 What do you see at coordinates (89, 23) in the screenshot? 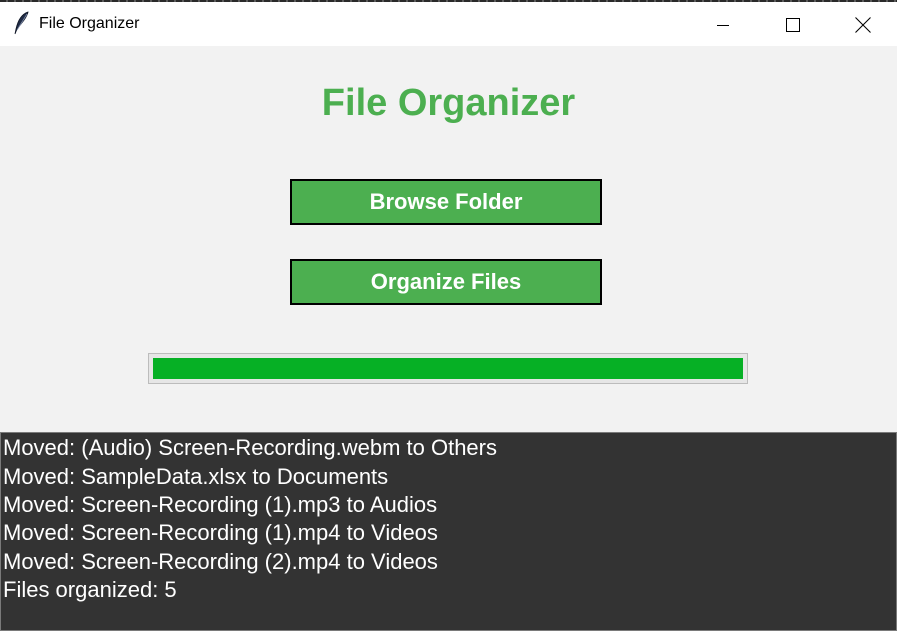
I see `window-title: File Organizer` at bounding box center [89, 23].